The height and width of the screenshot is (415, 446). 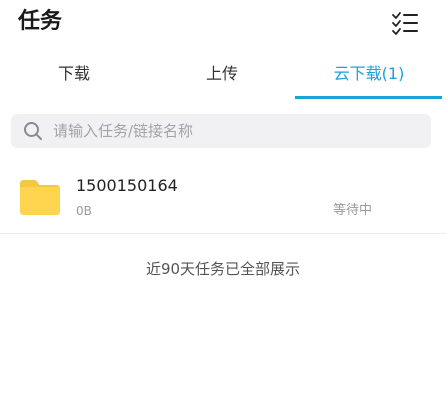 I want to click on page-title: 任务, so click(x=40, y=21).